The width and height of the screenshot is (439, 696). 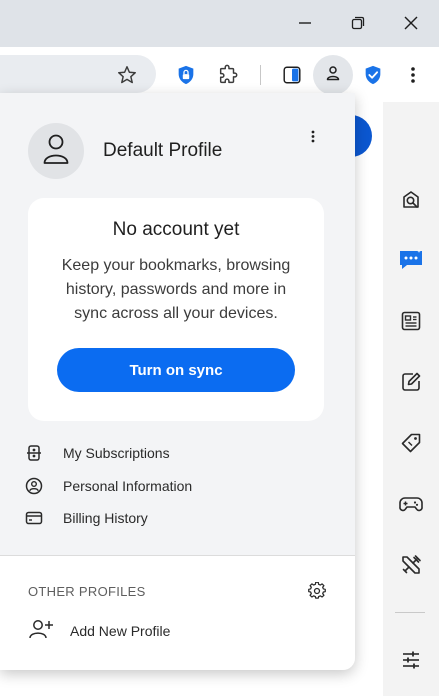 I want to click on person-circle-icon, so click(x=34, y=486).